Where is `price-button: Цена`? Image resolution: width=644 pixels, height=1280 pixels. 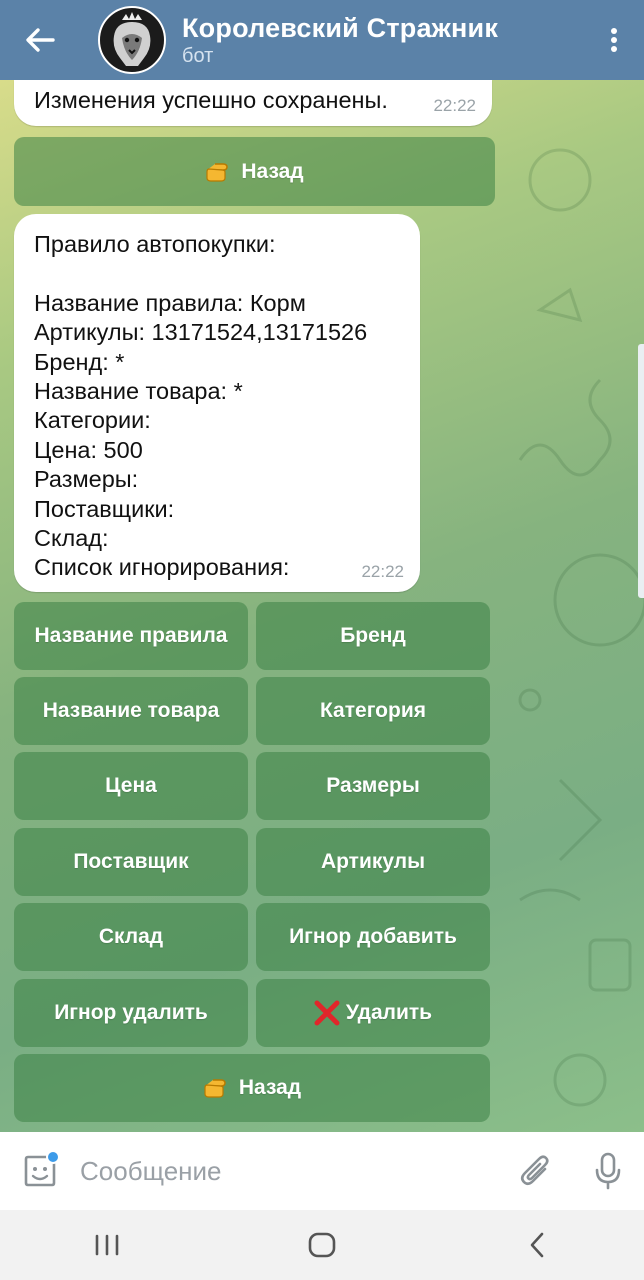
price-button: Цена is located at coordinates (131, 786).